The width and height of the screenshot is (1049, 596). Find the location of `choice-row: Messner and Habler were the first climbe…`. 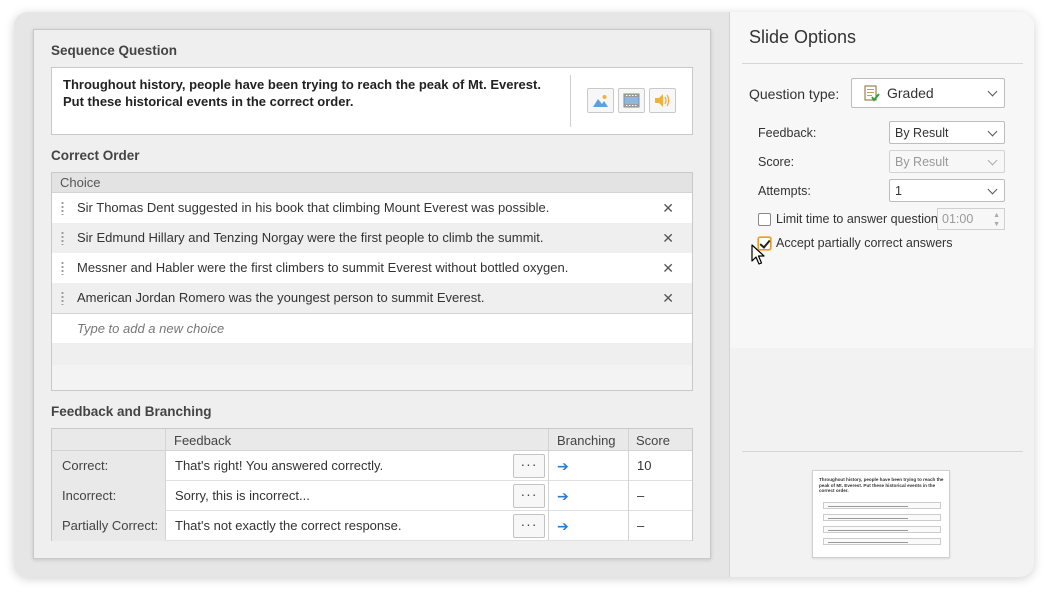

choice-row: Messner and Habler were the first climbe… is located at coordinates (372, 268).